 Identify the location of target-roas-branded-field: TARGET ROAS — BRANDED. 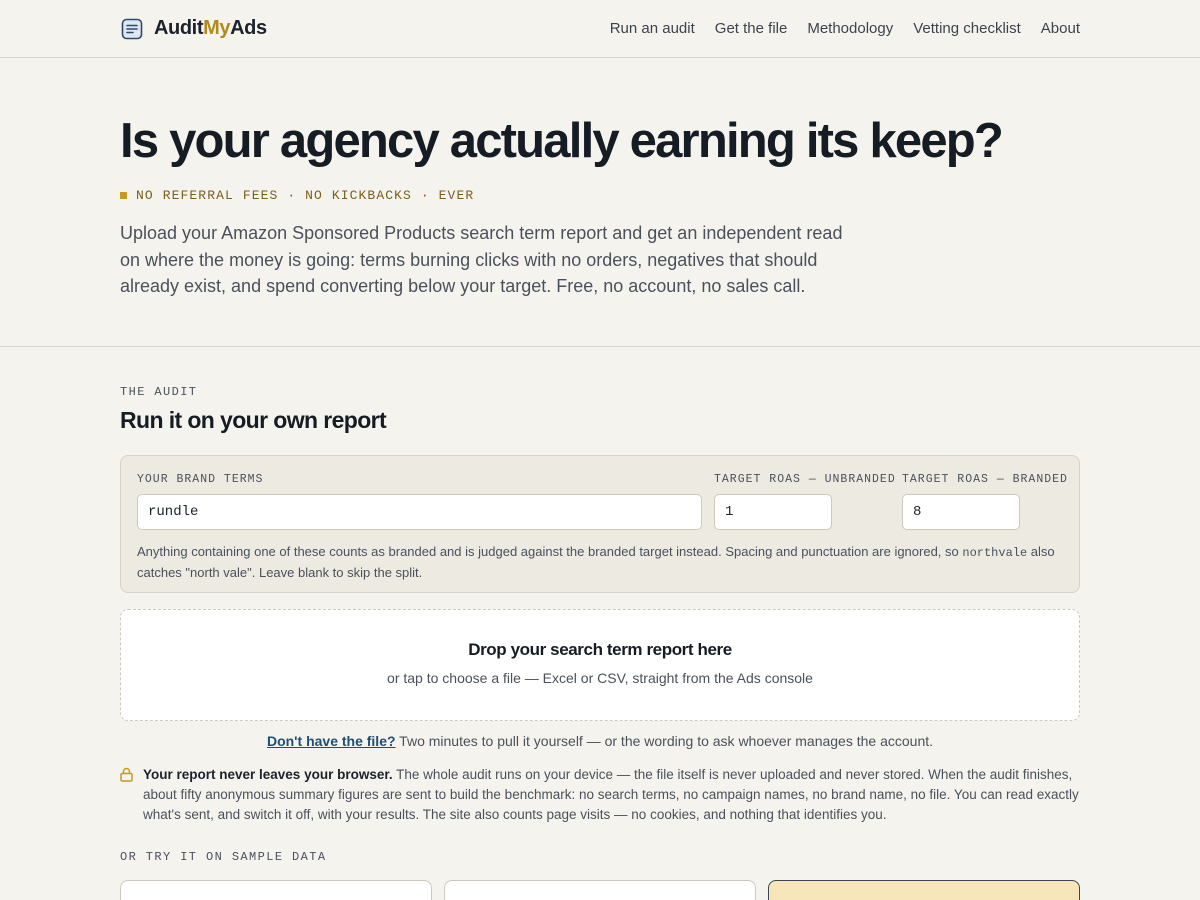
(985, 501).